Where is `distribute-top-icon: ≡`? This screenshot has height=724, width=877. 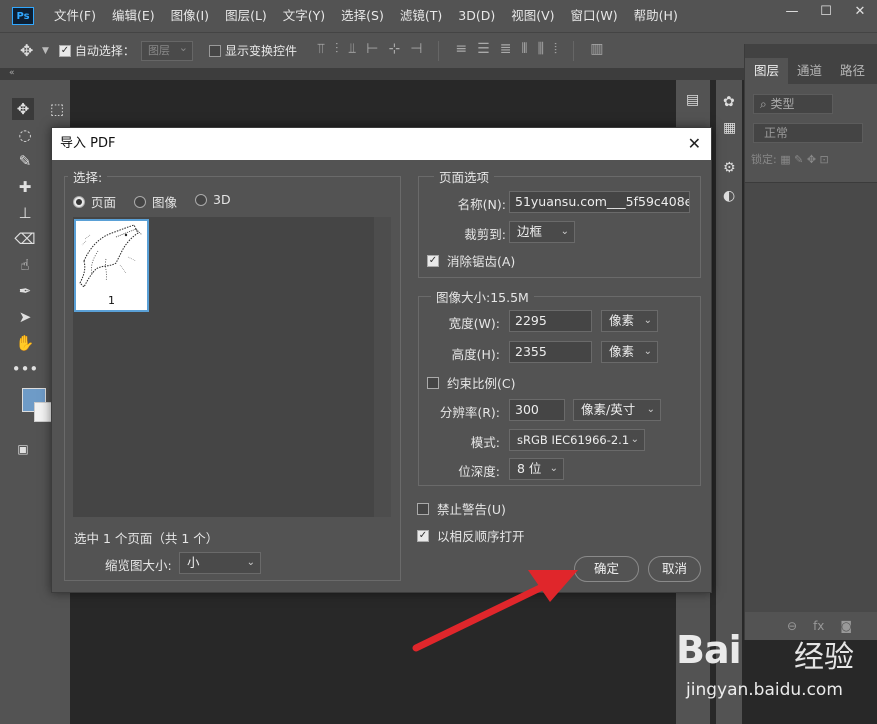 distribute-top-icon: ≡ is located at coordinates (461, 51).